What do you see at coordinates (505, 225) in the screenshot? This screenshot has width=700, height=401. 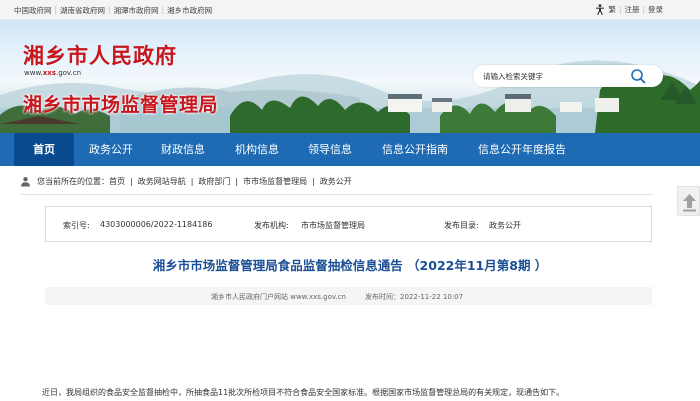 I see `catalog-value: 政务公开` at bounding box center [505, 225].